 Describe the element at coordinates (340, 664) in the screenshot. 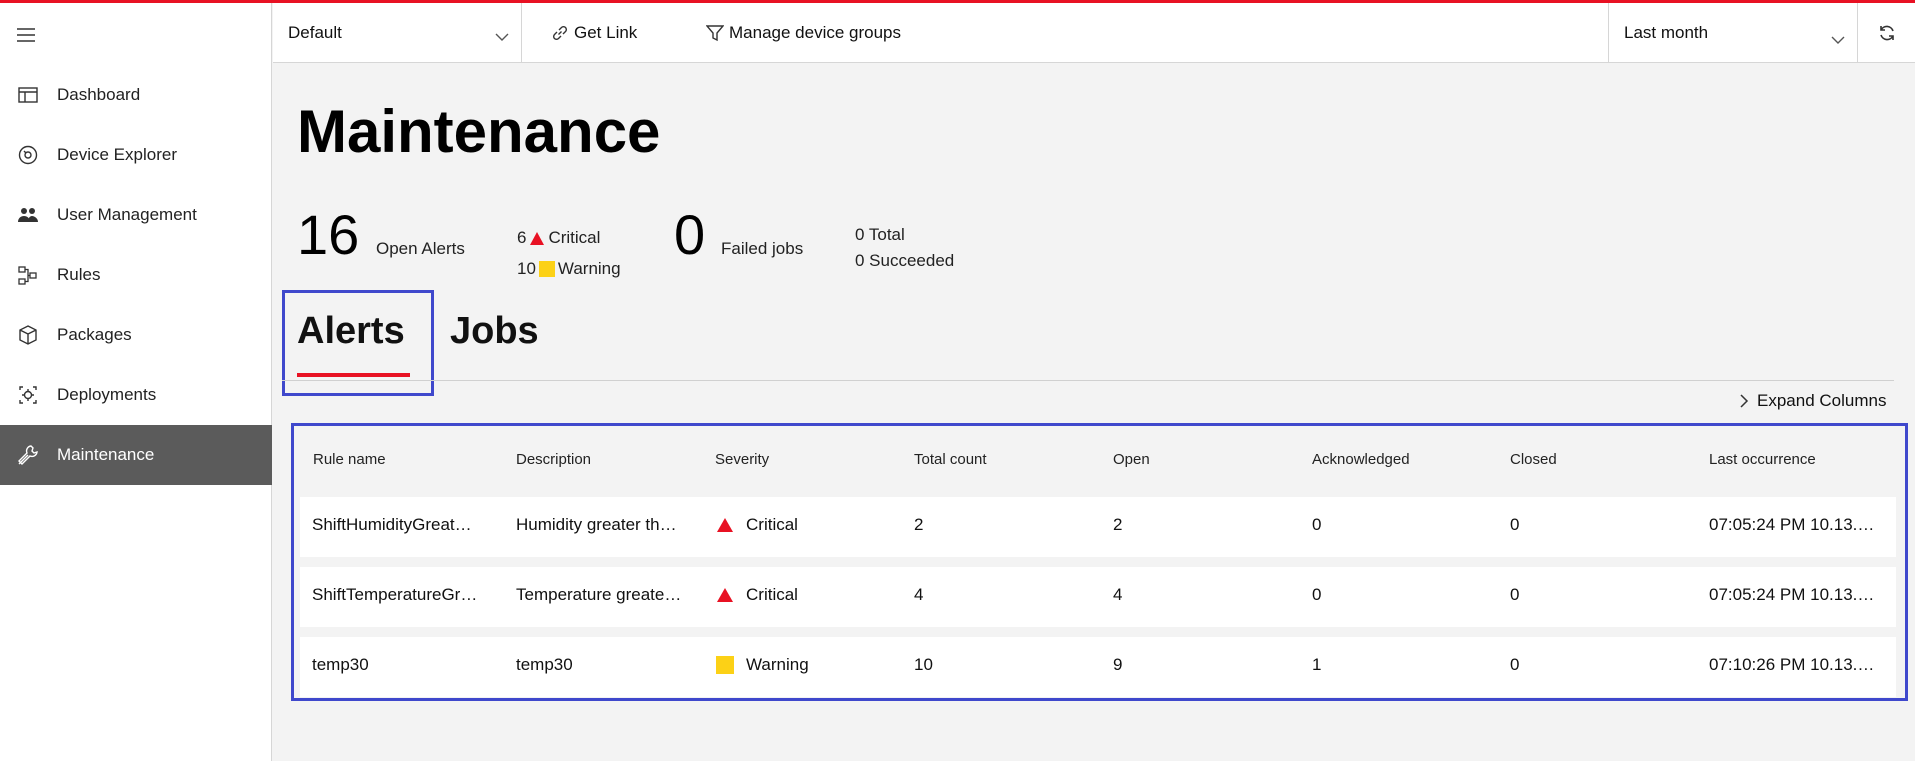

I see `cell-rule-name: temp30` at that location.